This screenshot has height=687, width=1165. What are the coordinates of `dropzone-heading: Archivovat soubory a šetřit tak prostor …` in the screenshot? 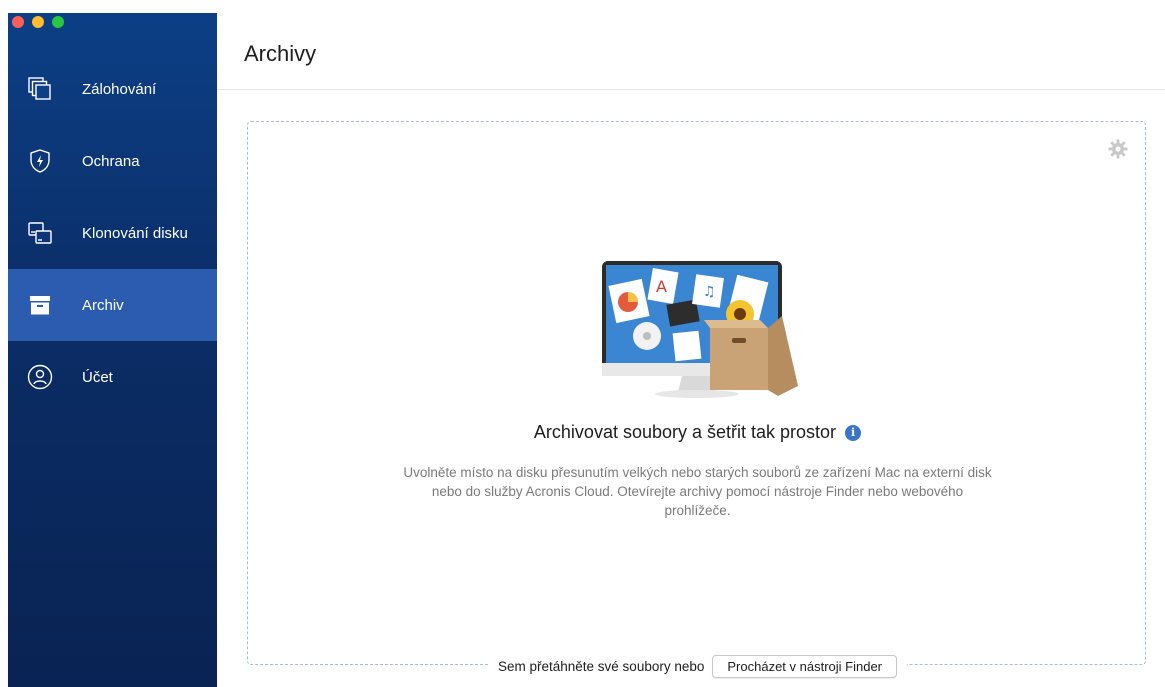 It's located at (697, 432).